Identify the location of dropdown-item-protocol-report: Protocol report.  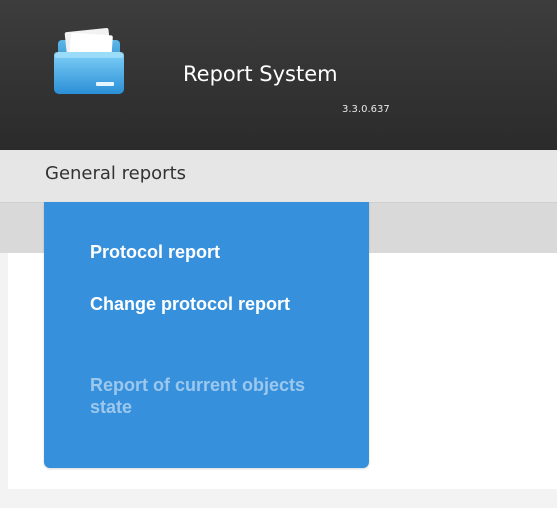
(210, 252).